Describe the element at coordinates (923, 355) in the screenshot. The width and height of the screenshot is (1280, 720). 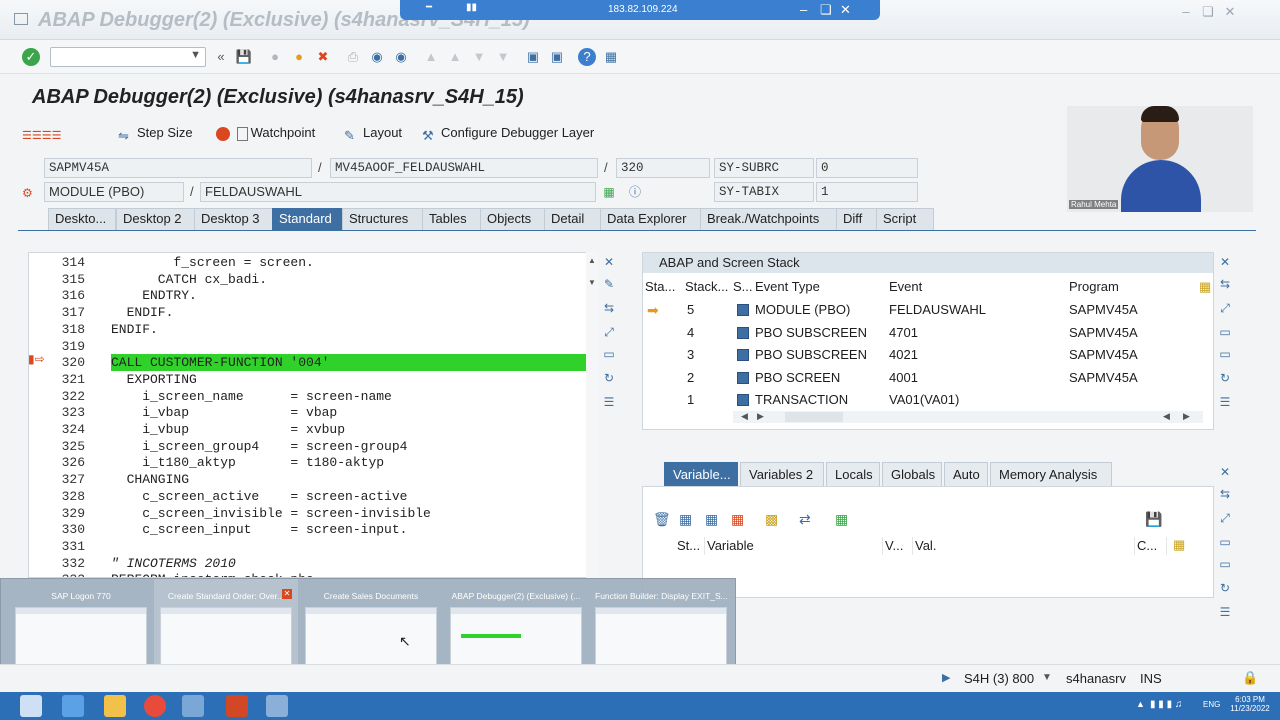
I see `stack-row: 3 PBO SUBSCREEN 4021 SAPMV45A` at that location.